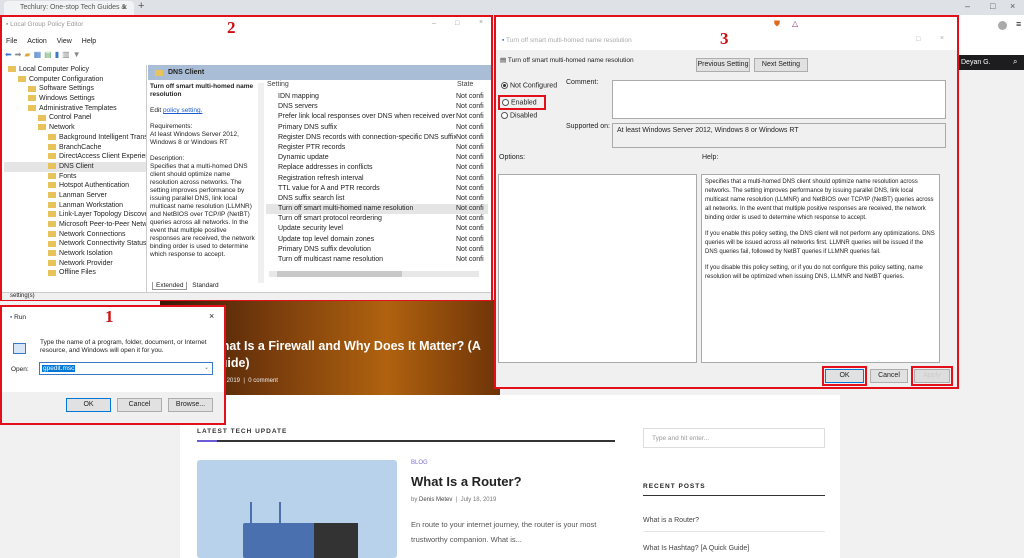 Image resolution: width=1024 pixels, height=558 pixels. Describe the element at coordinates (297, 509) in the screenshot. I see `router-image` at that location.